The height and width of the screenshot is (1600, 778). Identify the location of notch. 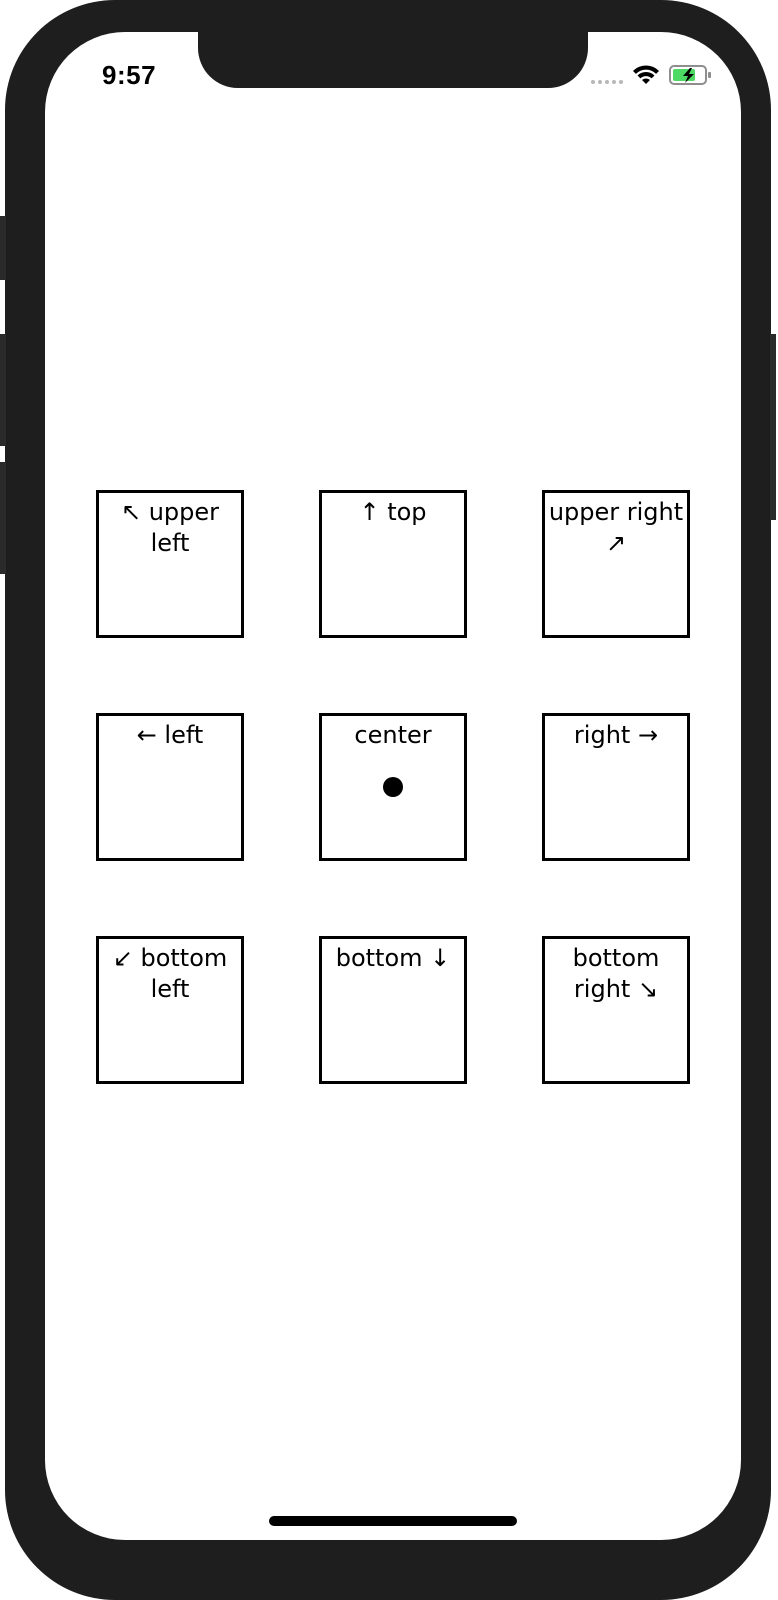
(393, 60).